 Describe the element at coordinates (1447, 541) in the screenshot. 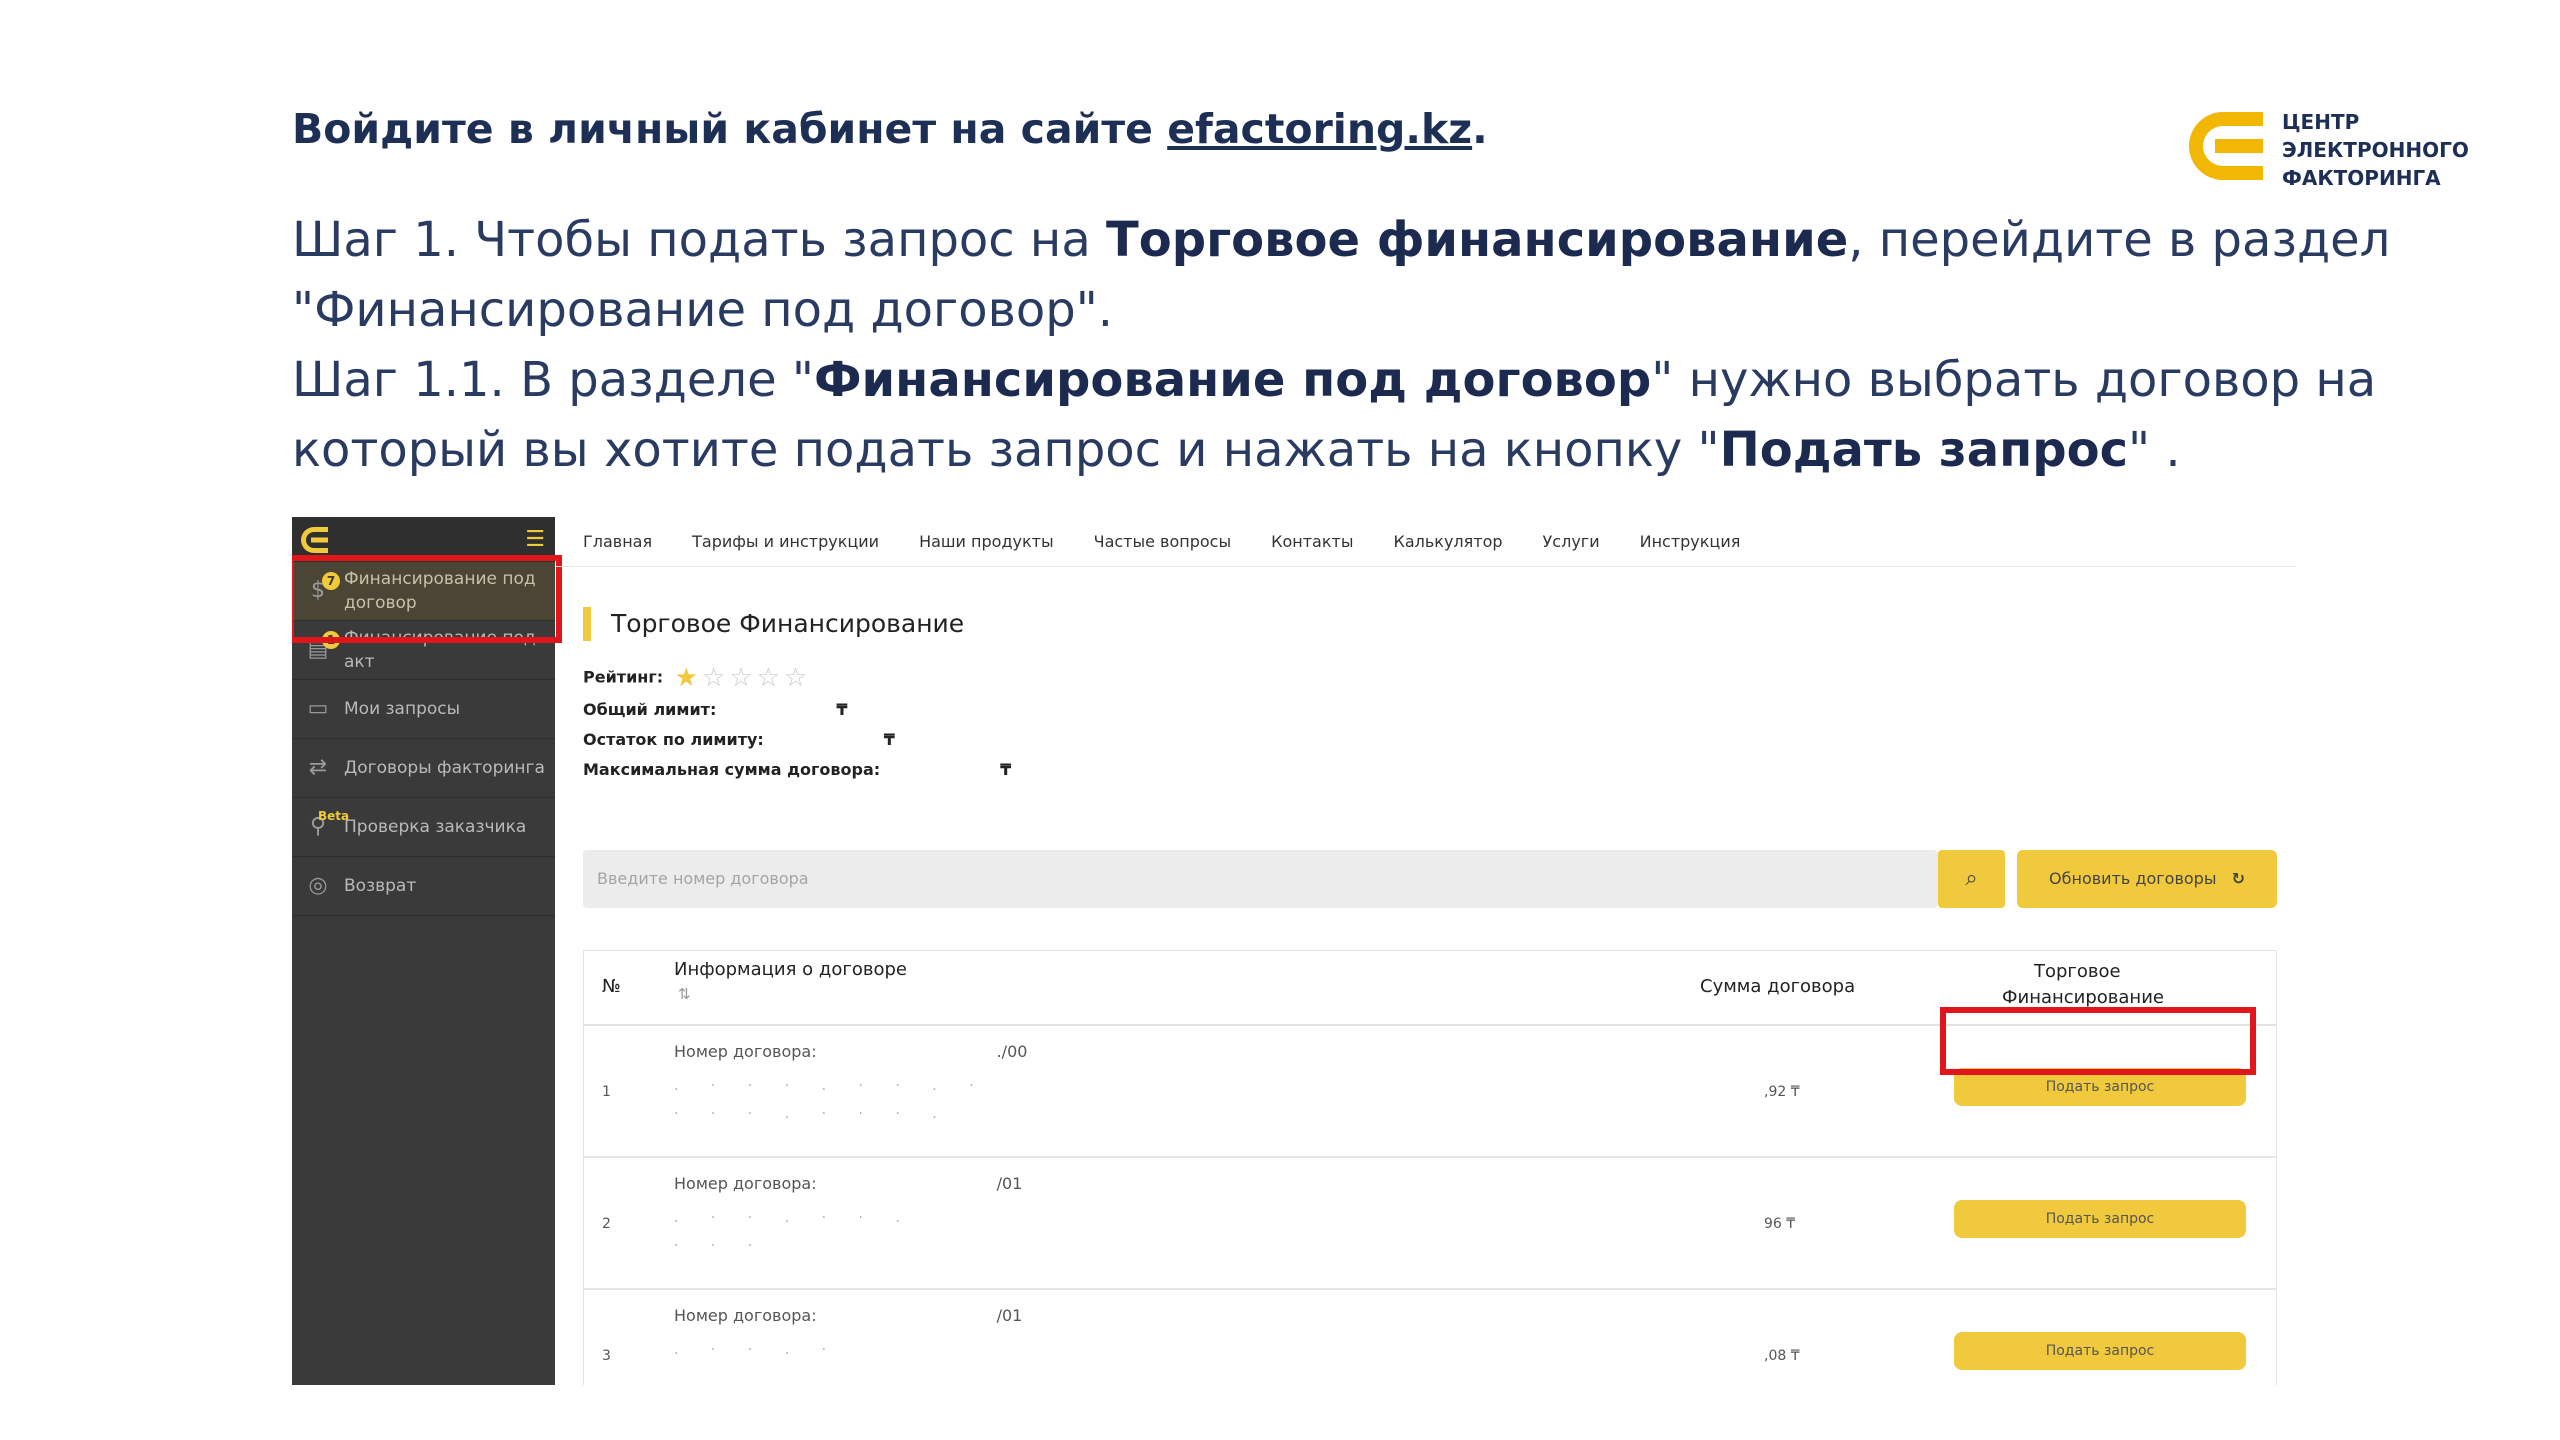

I see `nav-calculator: Калькулятор` at that location.